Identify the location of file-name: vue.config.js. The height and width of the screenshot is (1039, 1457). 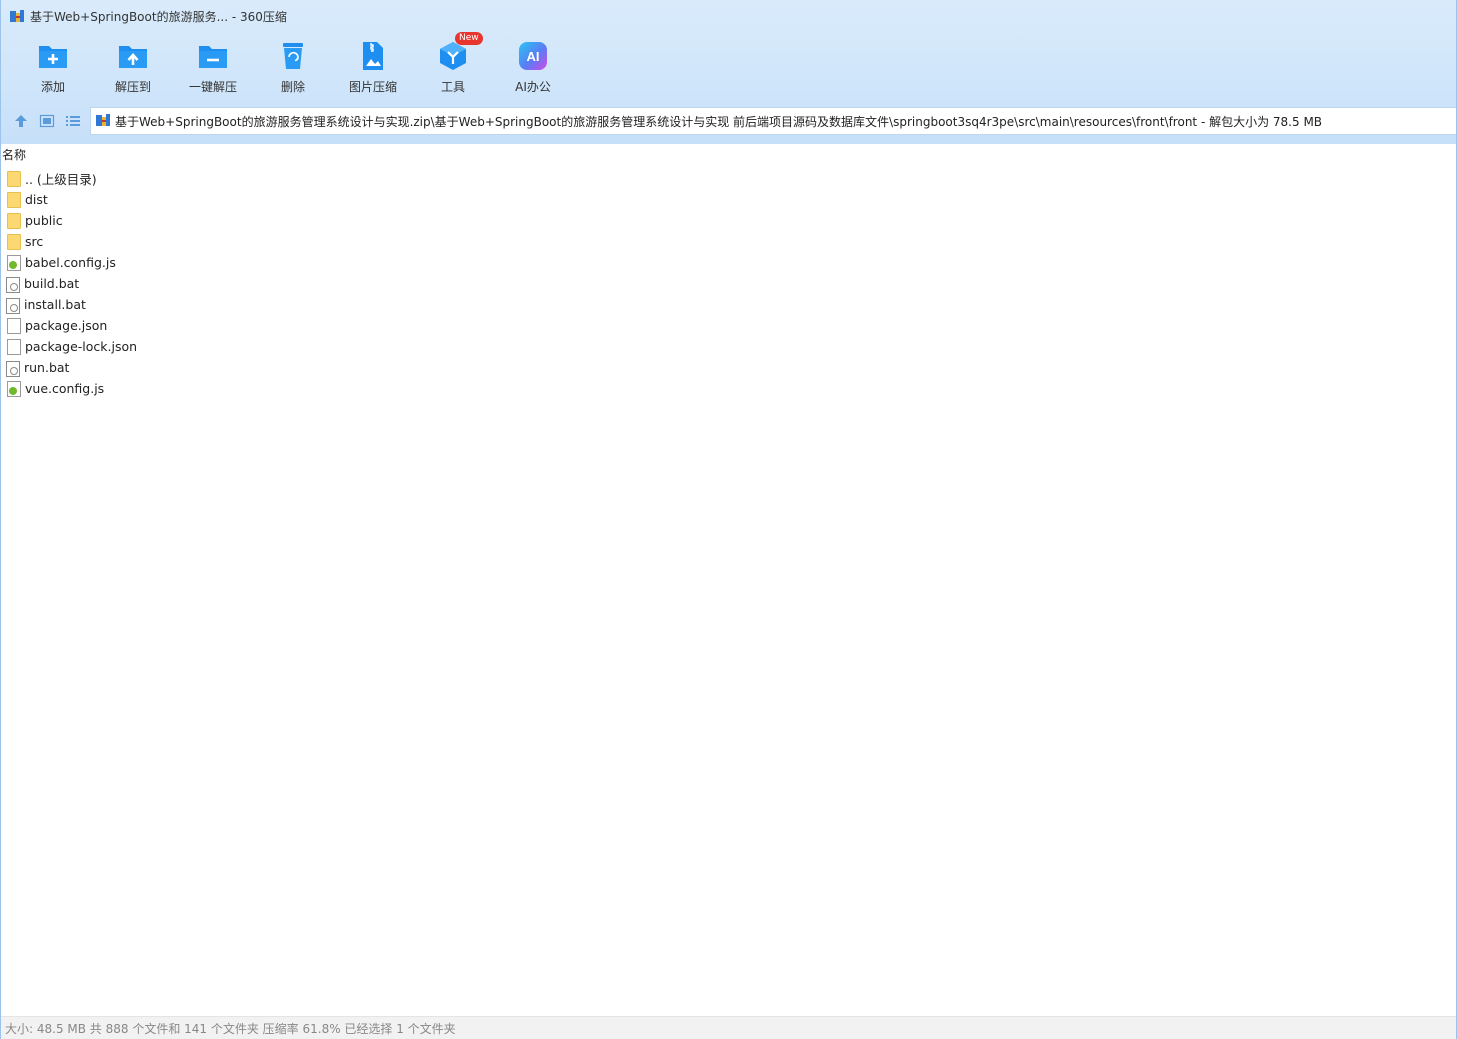
(65, 388).